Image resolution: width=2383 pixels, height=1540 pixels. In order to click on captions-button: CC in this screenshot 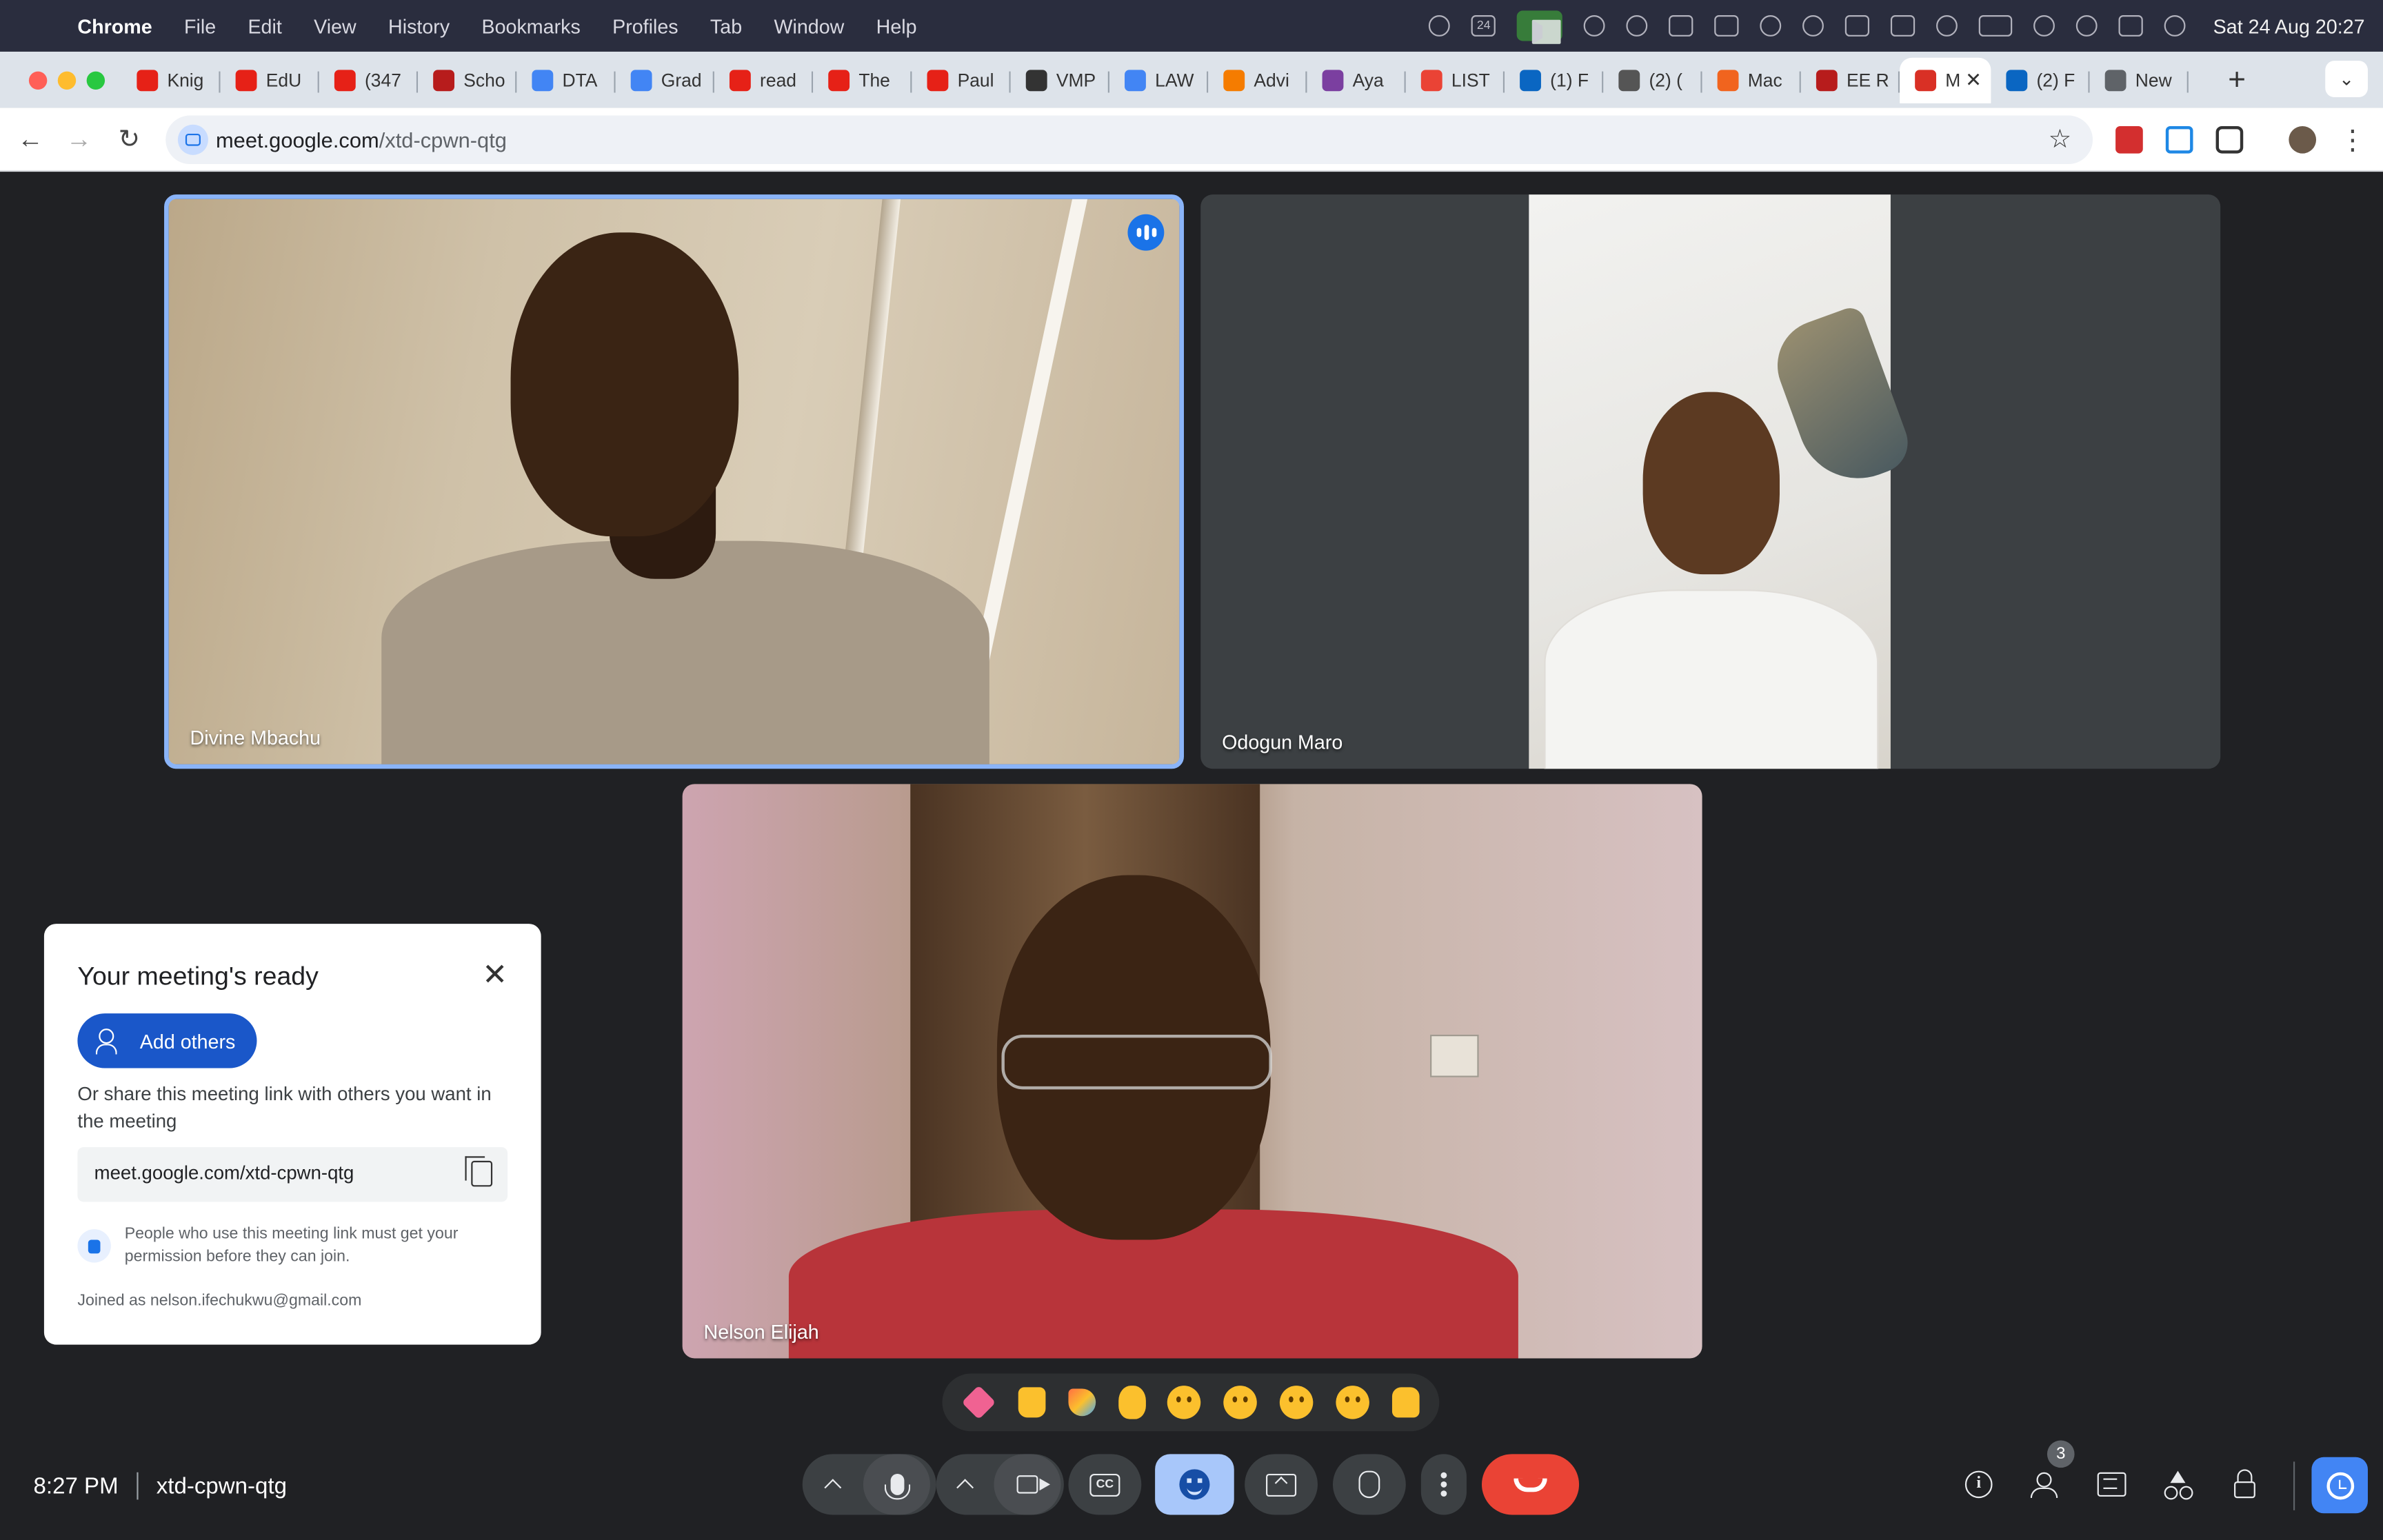, I will do `click(1105, 1485)`.